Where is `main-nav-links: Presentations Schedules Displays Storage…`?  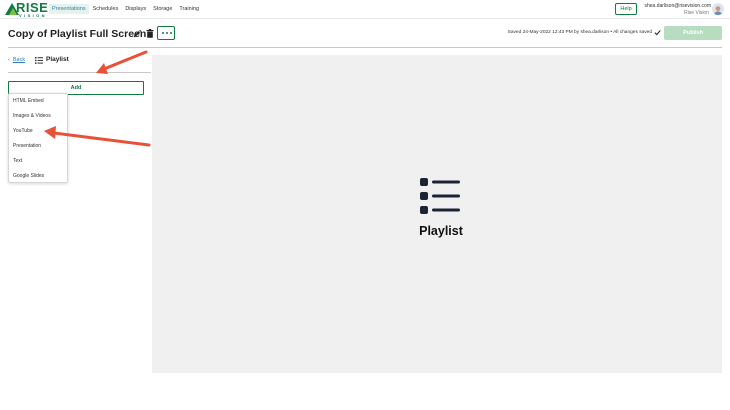 main-nav-links: Presentations Schedules Displays Storage… is located at coordinates (126, 9).